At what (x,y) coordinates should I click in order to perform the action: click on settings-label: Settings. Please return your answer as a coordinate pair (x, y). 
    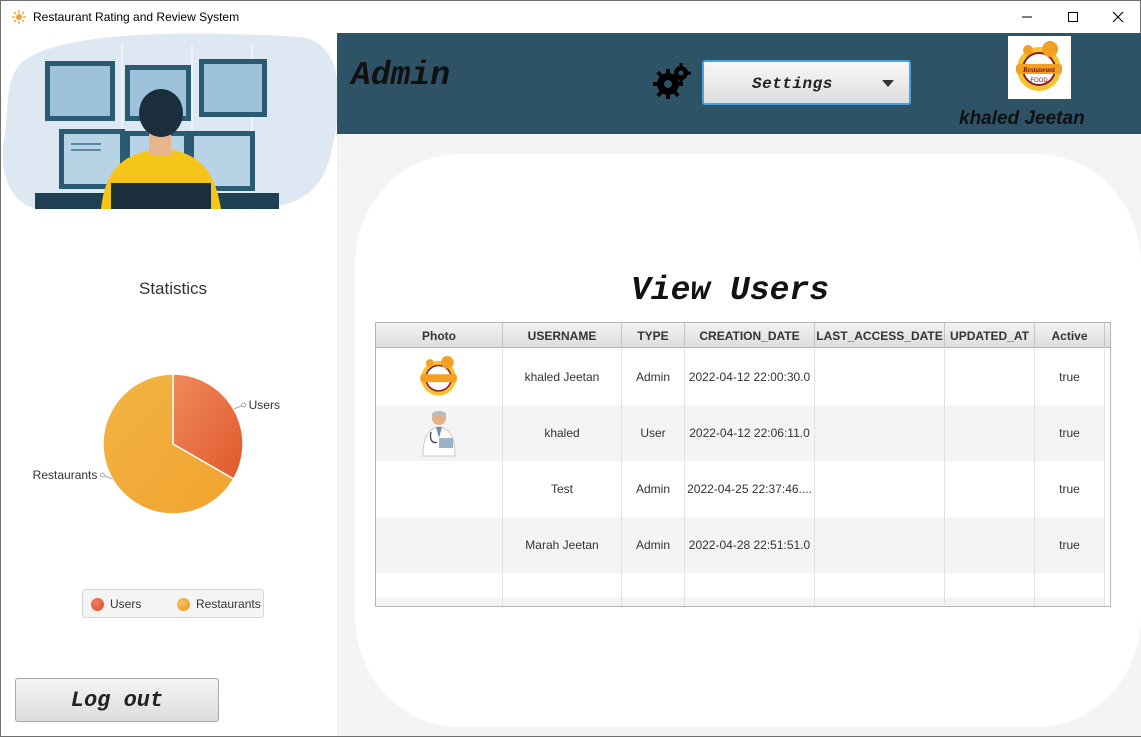
    Looking at the image, I should click on (792, 84).